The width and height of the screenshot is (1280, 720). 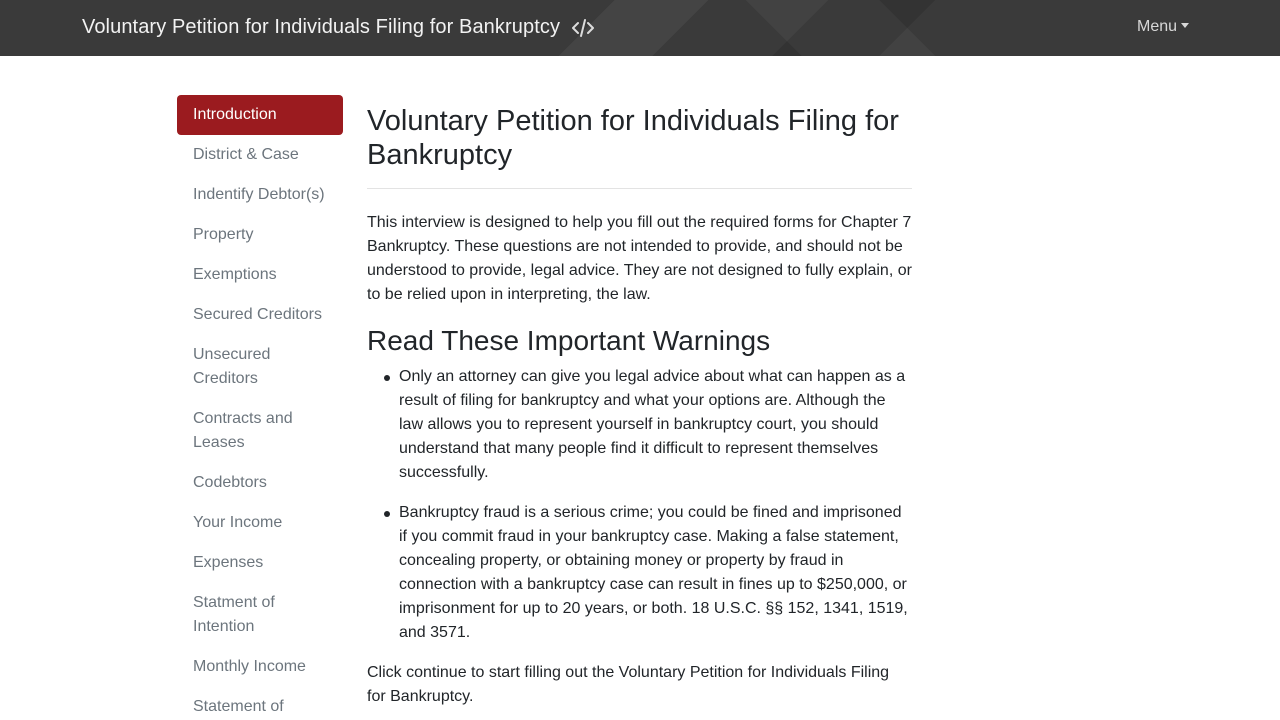 I want to click on sidebar-item-contracts-leases: Contracts and Leases, so click(x=260, y=431).